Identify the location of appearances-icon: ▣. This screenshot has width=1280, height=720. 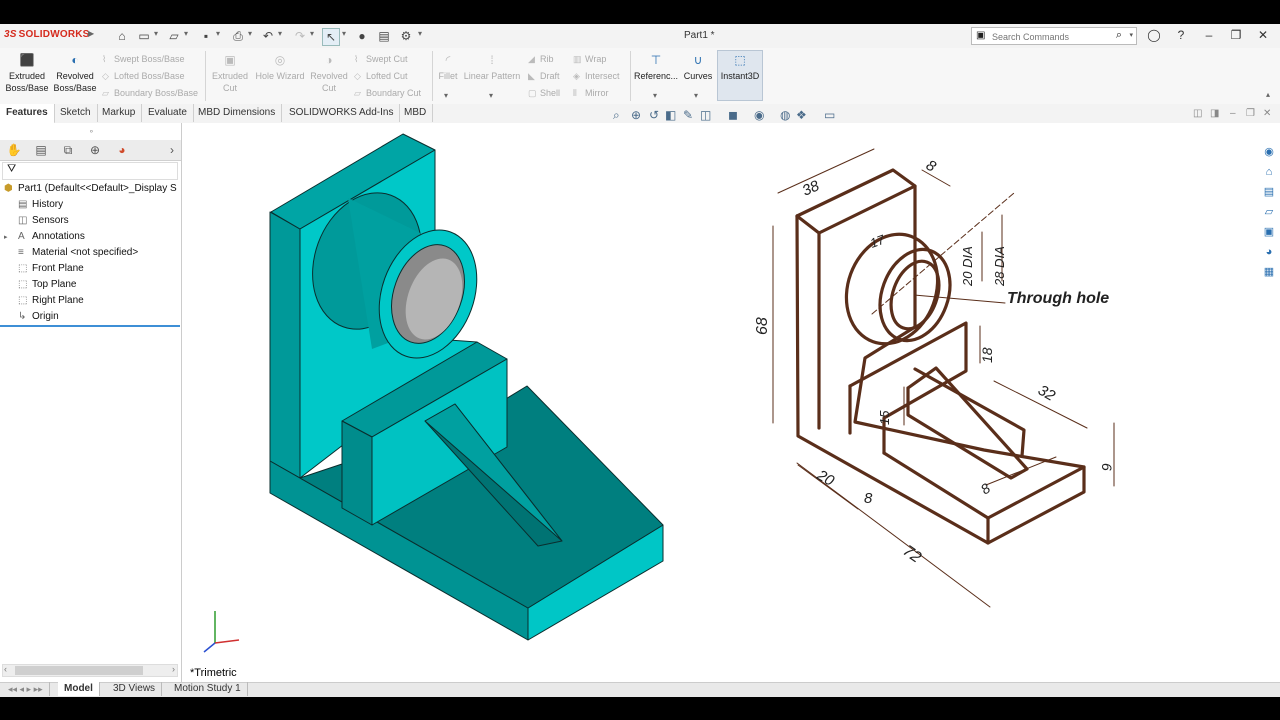
(1269, 232).